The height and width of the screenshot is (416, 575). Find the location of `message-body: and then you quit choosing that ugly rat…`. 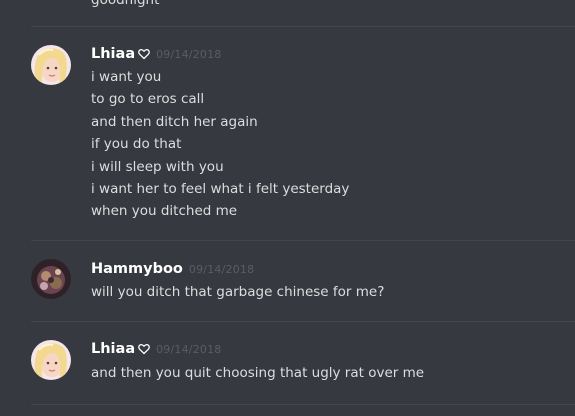

message-body: and then you quit choosing that ugly rat… is located at coordinates (257, 373).